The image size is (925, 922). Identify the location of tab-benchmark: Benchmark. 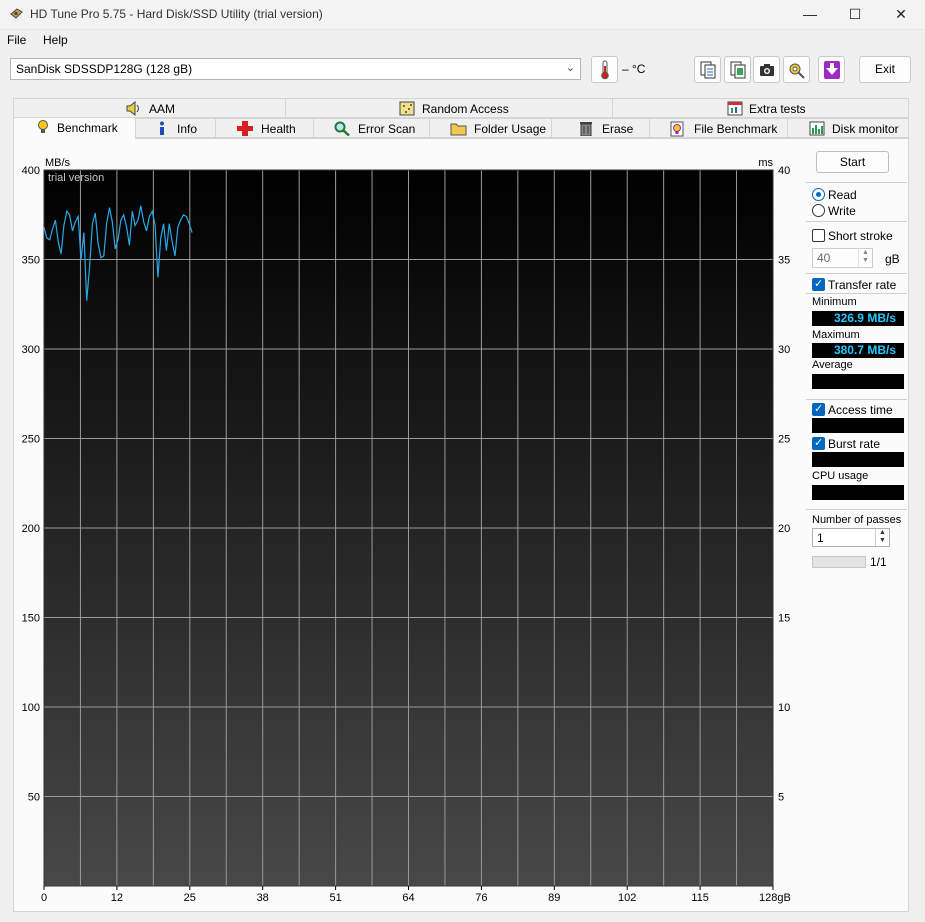
(74, 128).